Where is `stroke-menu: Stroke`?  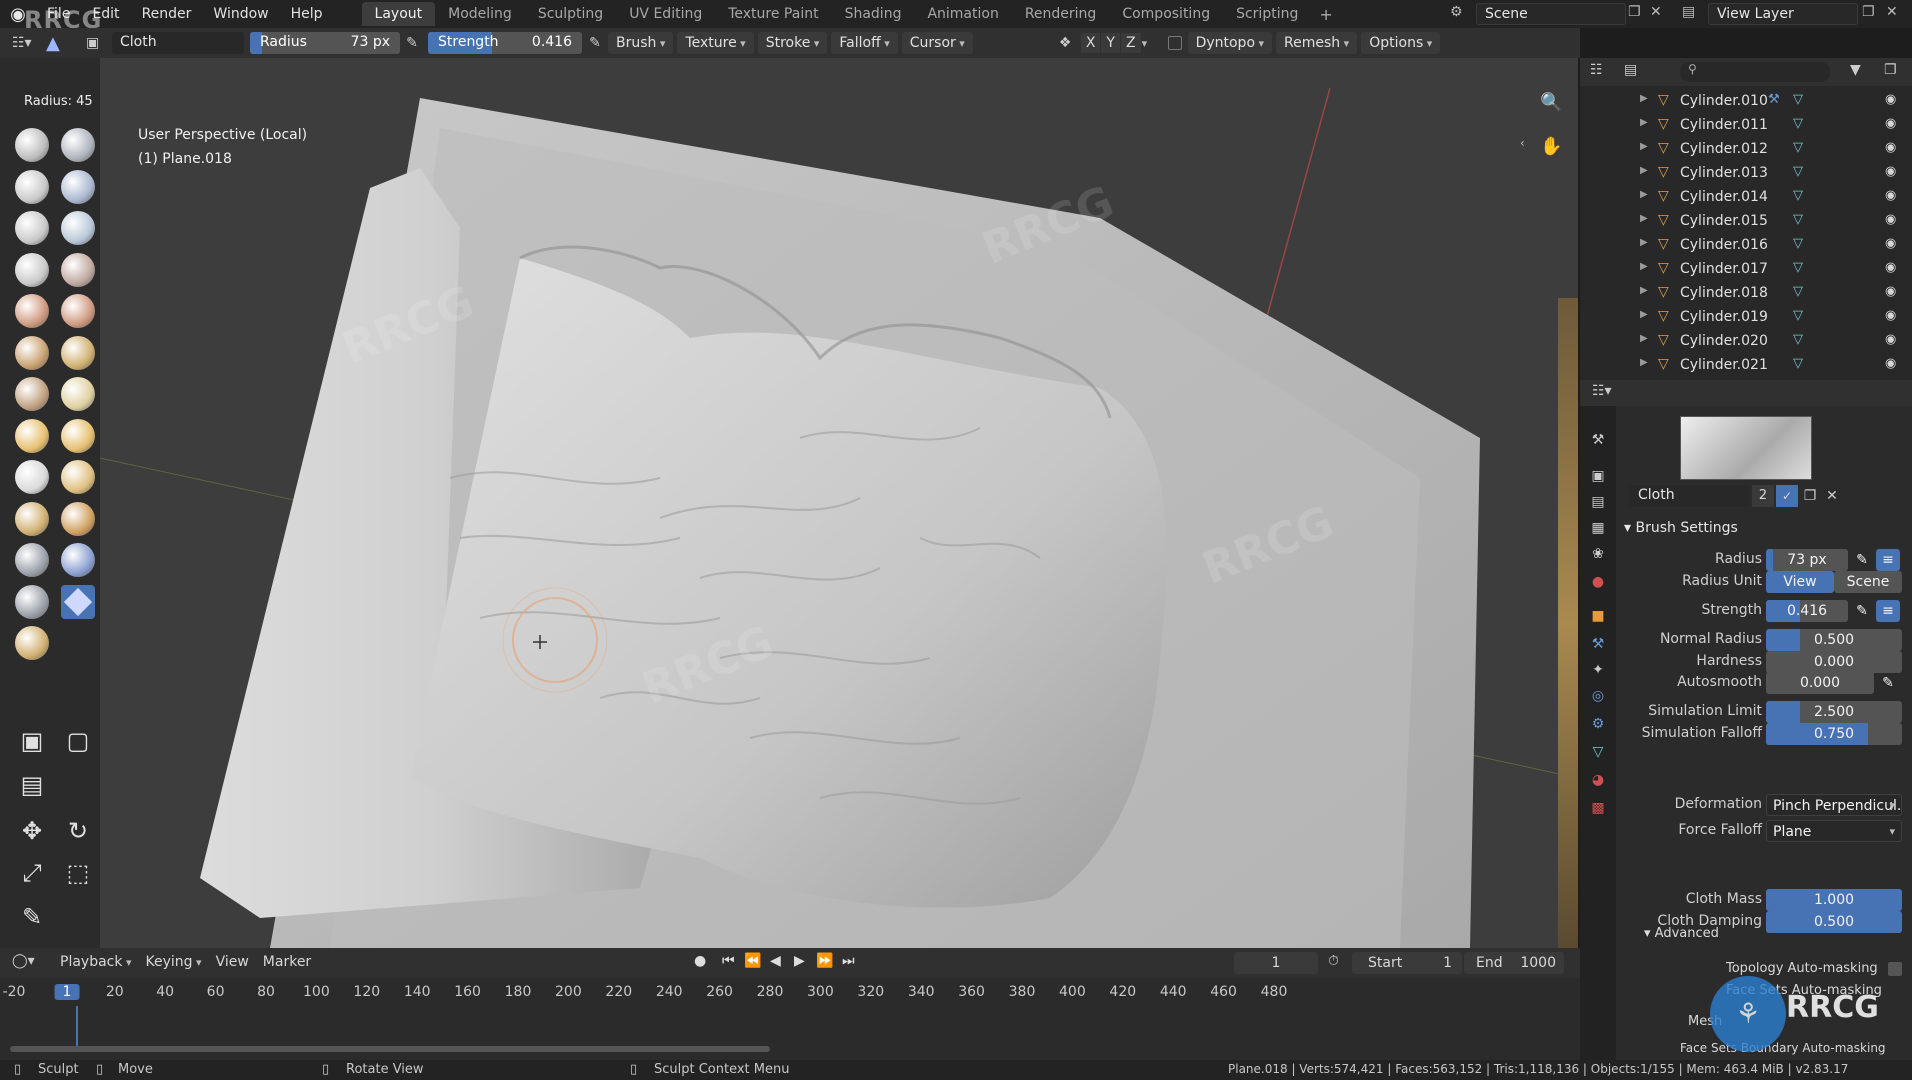
stroke-menu: Stroke is located at coordinates (792, 43).